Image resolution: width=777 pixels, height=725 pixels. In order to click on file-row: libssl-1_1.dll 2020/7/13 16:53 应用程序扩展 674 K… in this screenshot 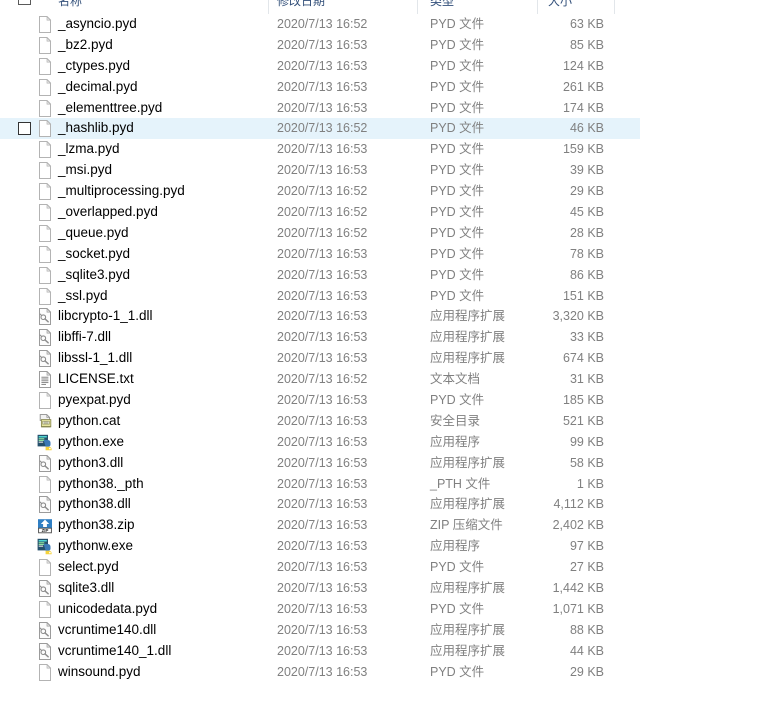, I will do `click(320, 358)`.